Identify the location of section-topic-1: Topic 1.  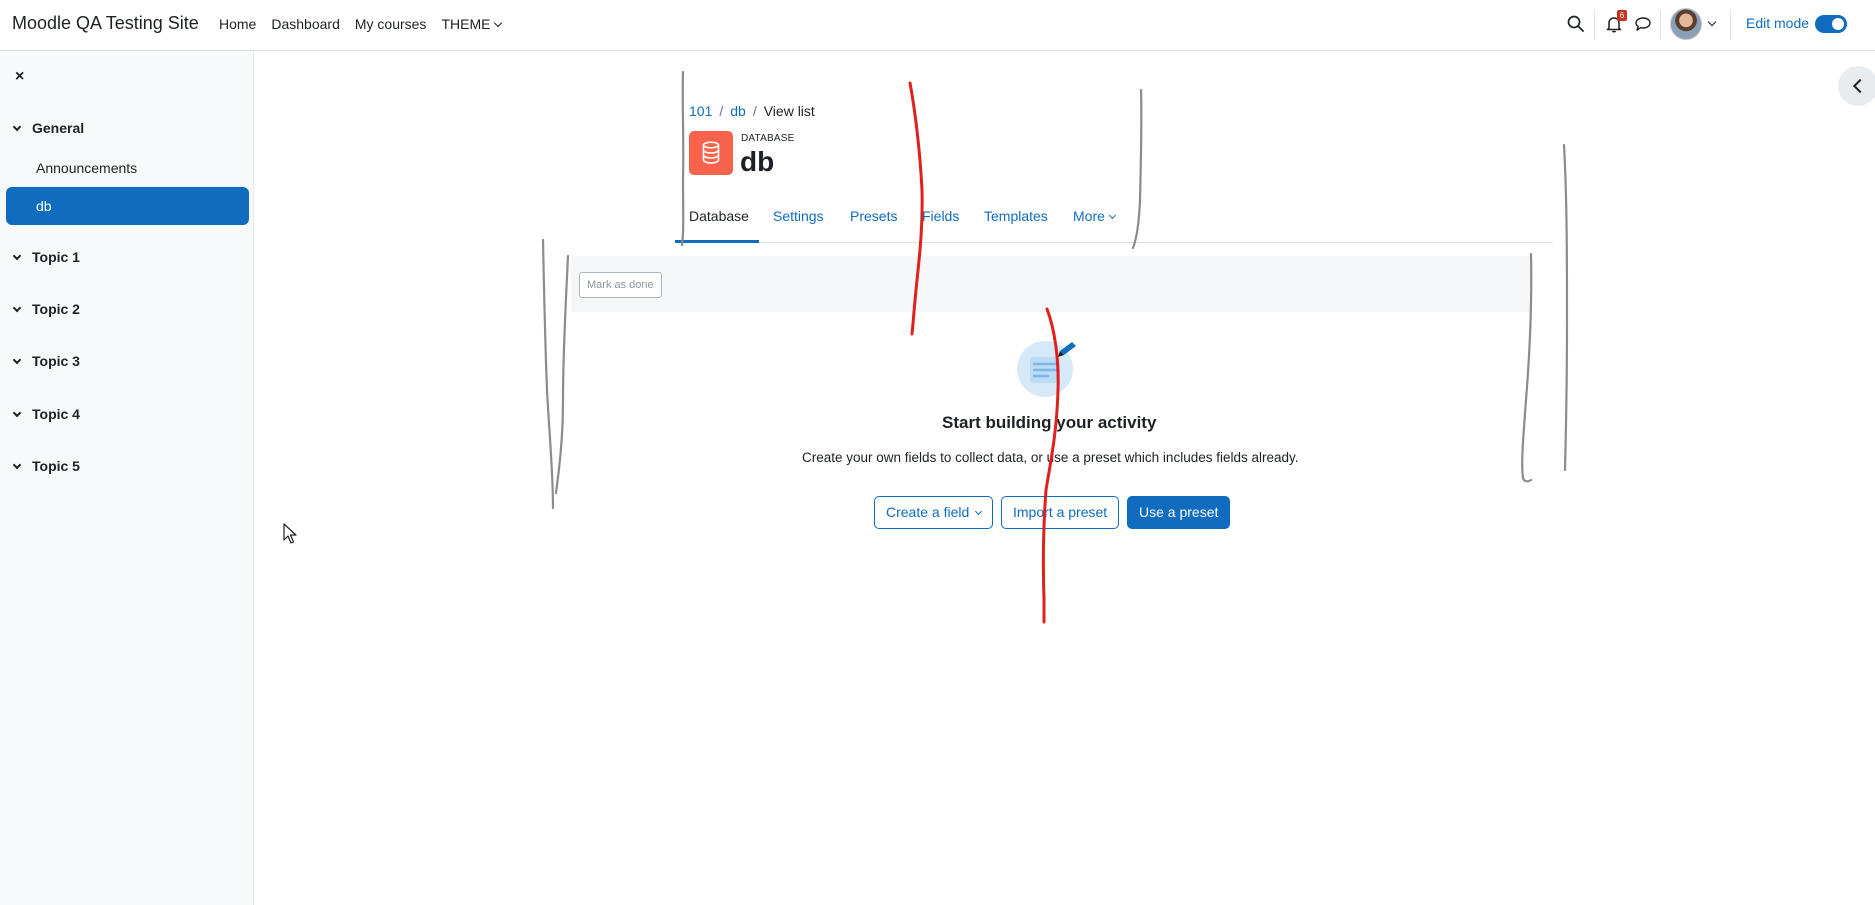
(46, 257).